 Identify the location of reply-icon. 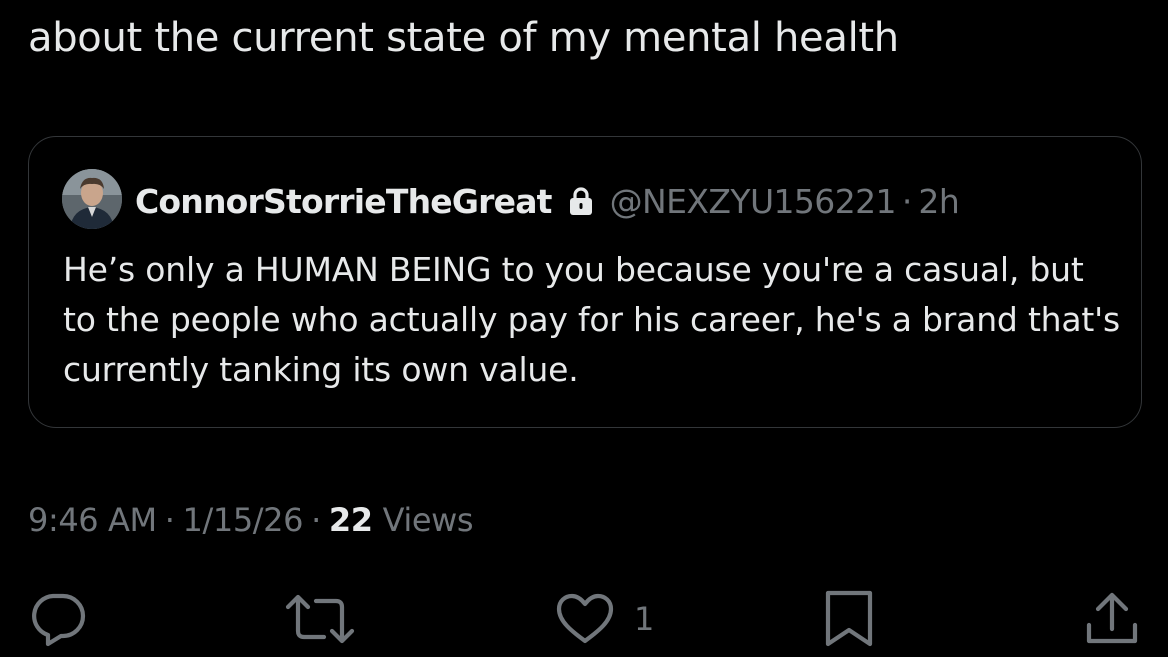
(58, 619).